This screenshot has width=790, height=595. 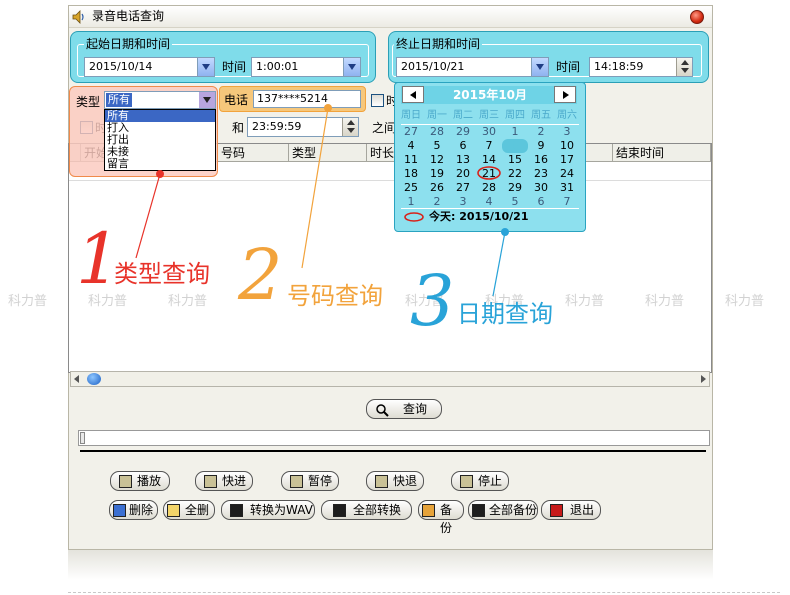 I want to click on annotation-number-3: 3, so click(x=432, y=301).